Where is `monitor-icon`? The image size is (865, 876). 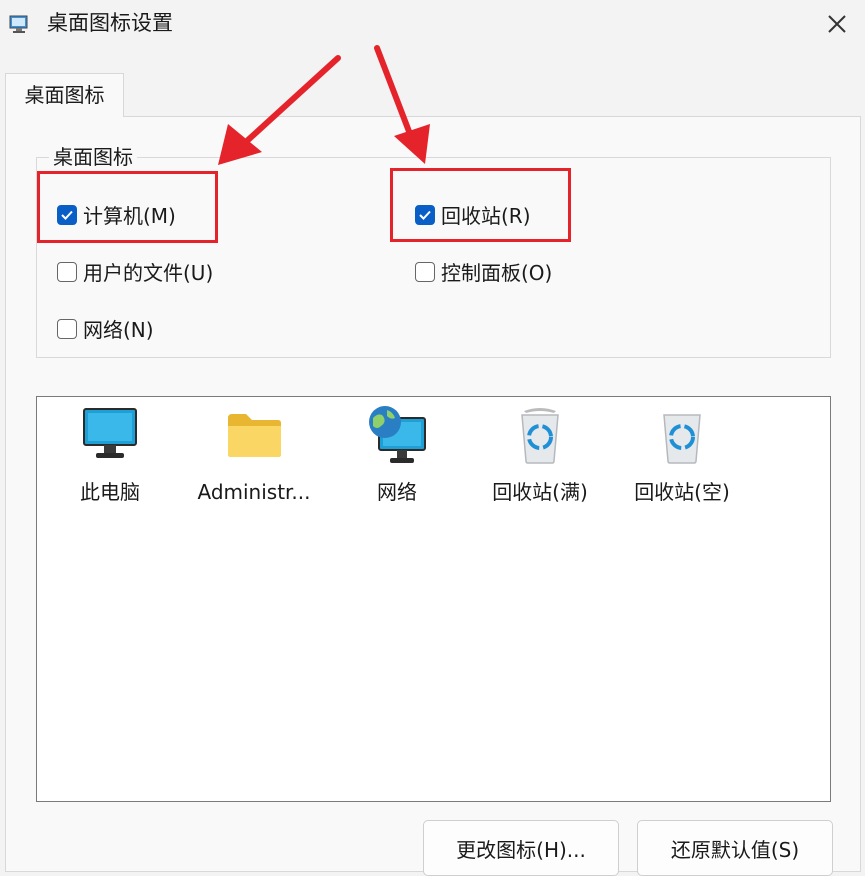
monitor-icon is located at coordinates (110, 435).